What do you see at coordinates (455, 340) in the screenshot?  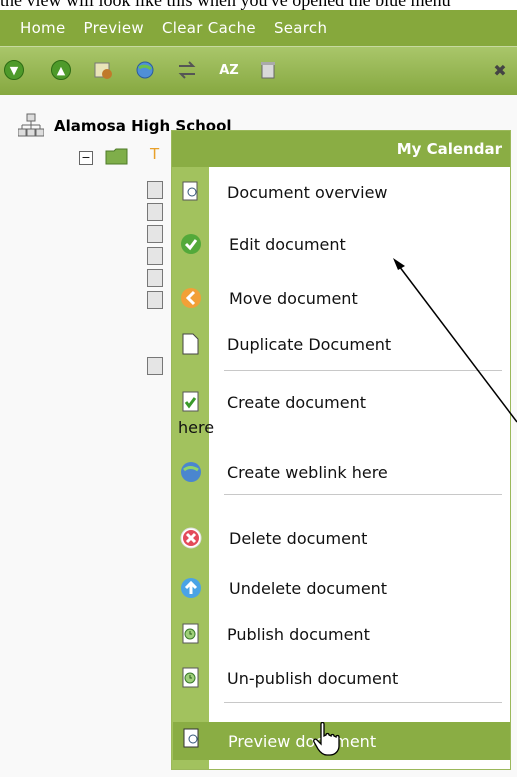 I see `annotation-arrow` at bounding box center [455, 340].